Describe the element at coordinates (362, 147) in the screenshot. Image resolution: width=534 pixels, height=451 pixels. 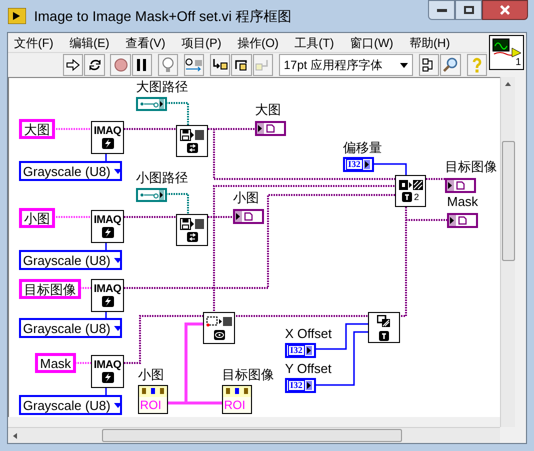
I see `node-label: 偏移量` at that location.